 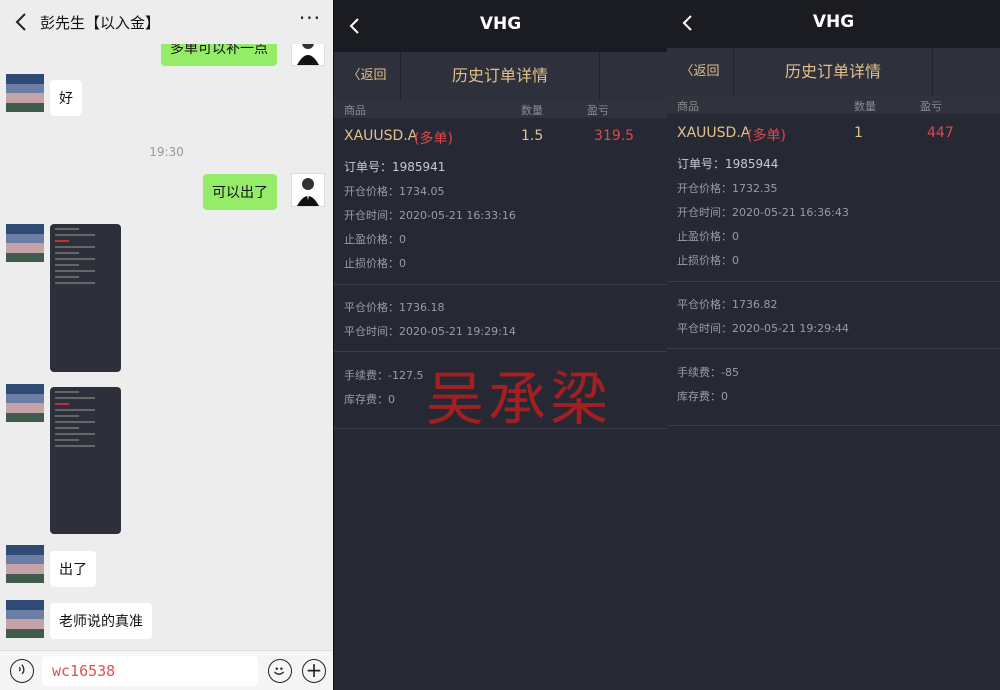 What do you see at coordinates (519, 399) in the screenshot?
I see `watermark-text: 吴承梁` at bounding box center [519, 399].